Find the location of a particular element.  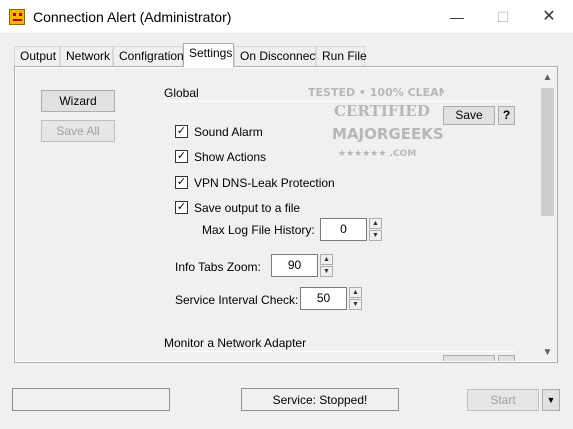

wizard-button: Wizard is located at coordinates (78, 101).